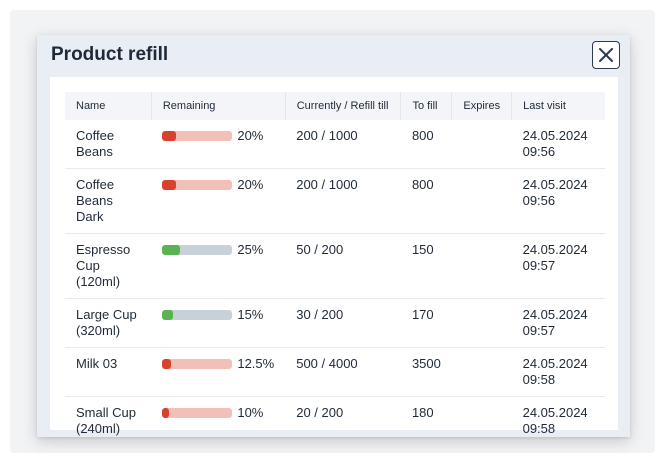 The height and width of the screenshot is (459, 661). I want to click on remaining-indicator: 12.5%, so click(218, 364).